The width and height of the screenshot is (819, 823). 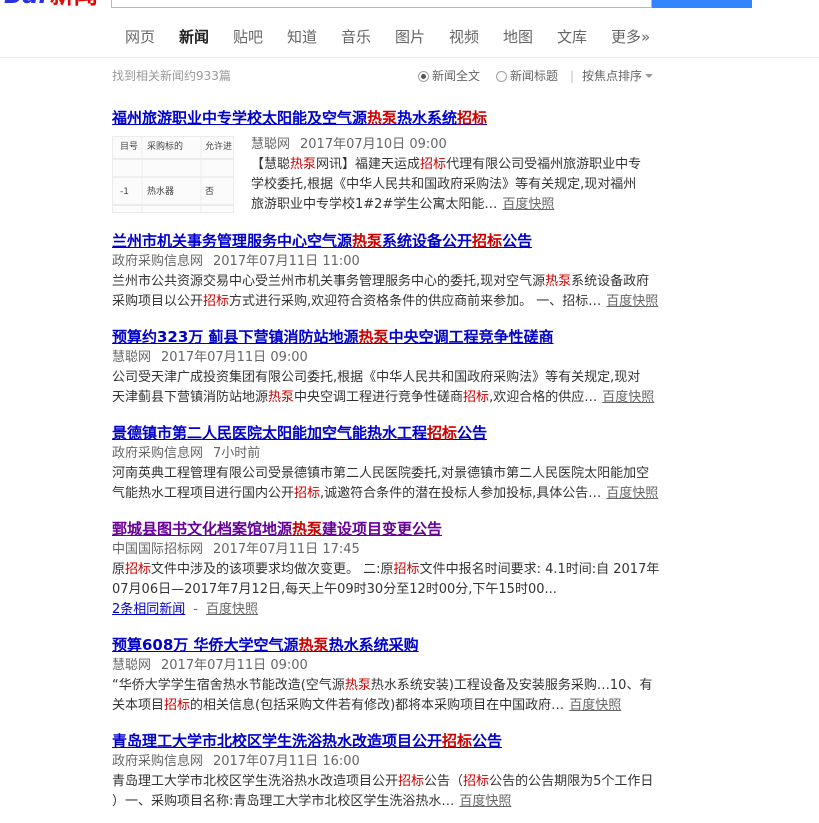 What do you see at coordinates (148, 609) in the screenshot?
I see `related-news-link: 2条相同新闻` at bounding box center [148, 609].